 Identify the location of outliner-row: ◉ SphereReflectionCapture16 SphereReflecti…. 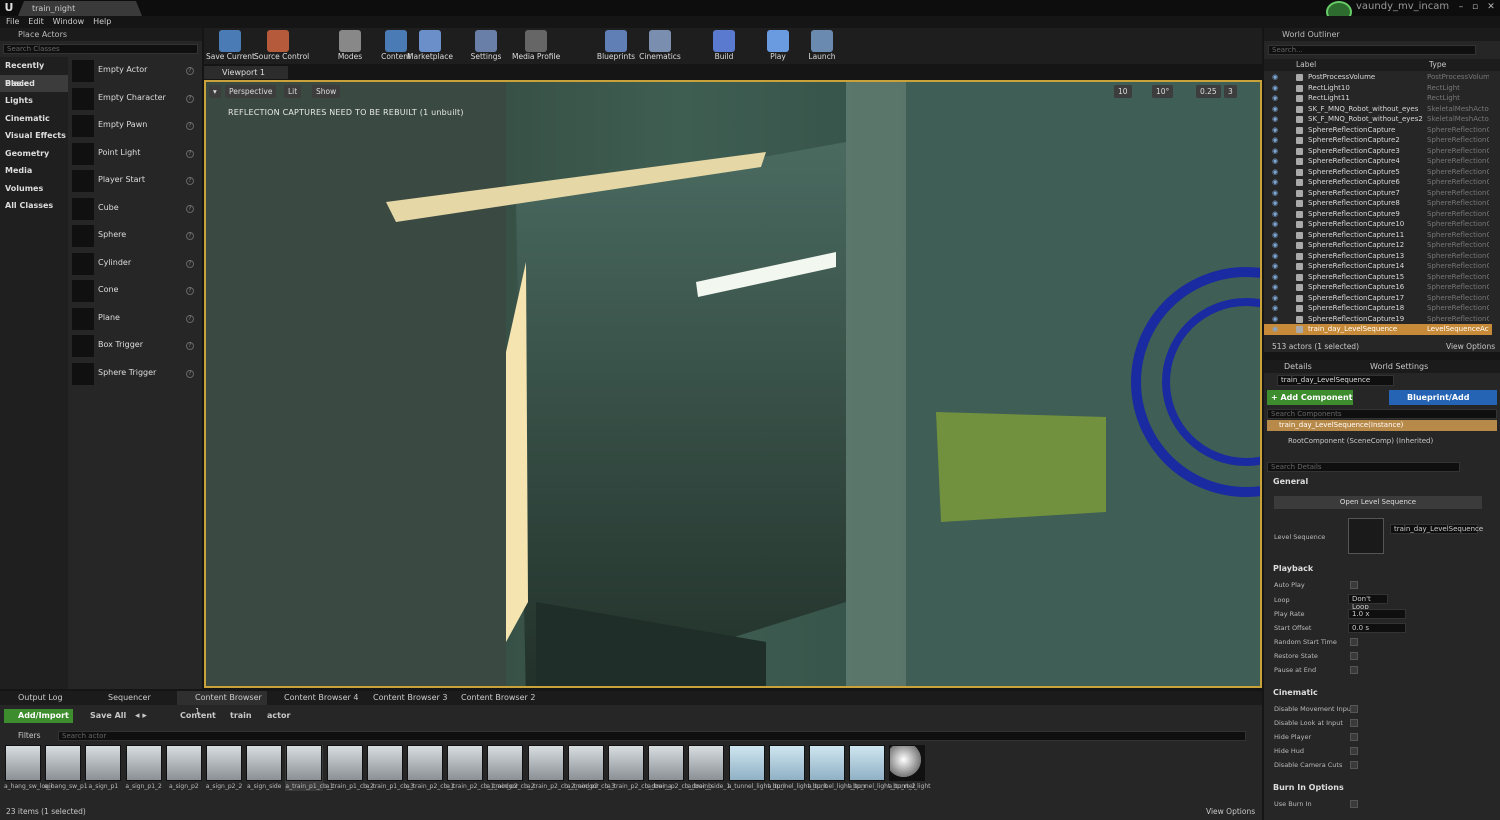
(1378, 287).